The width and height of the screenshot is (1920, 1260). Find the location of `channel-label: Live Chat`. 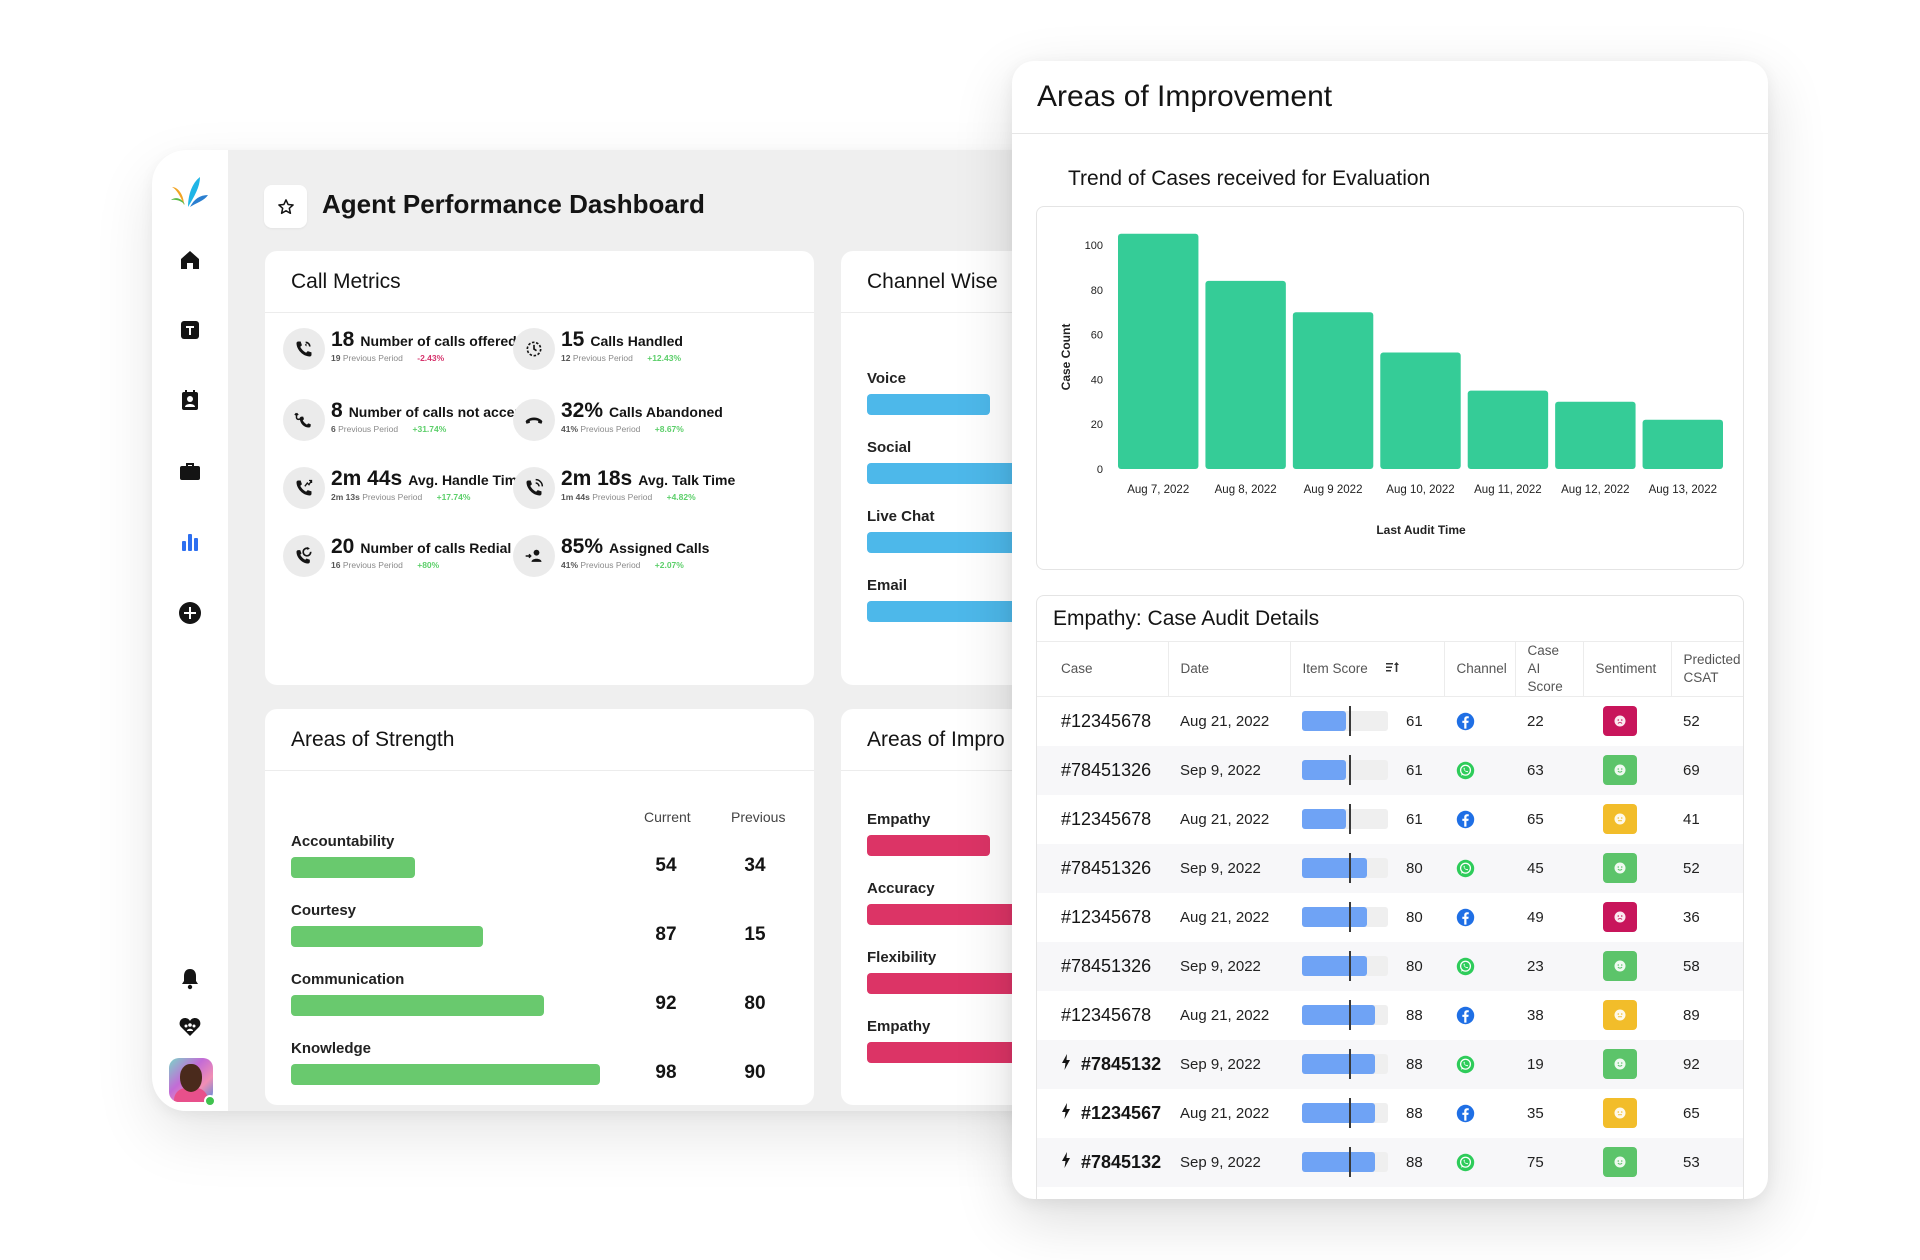

channel-label: Live Chat is located at coordinates (901, 516).